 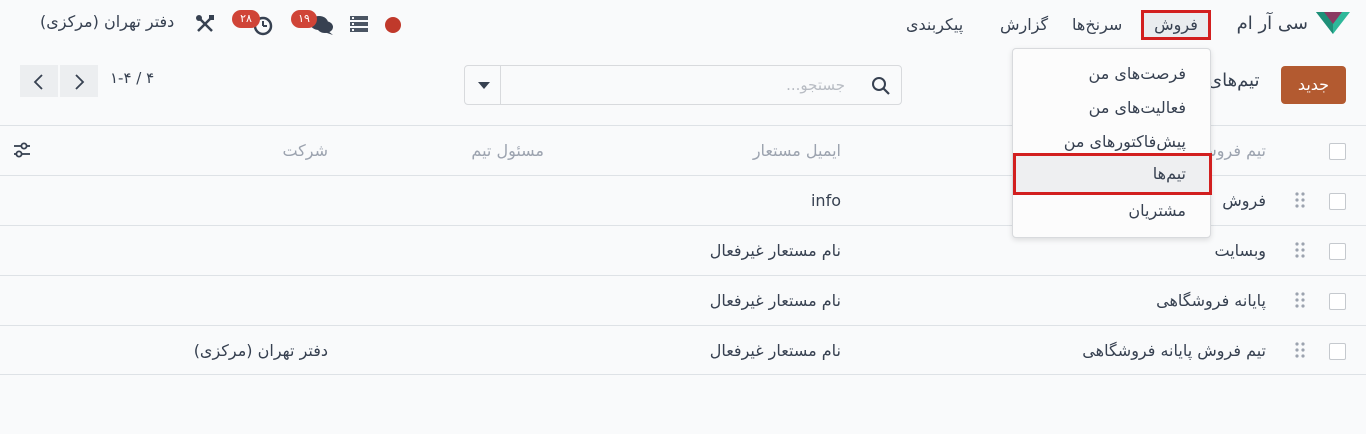 I want to click on chevron-left-icon, so click(x=38, y=82).